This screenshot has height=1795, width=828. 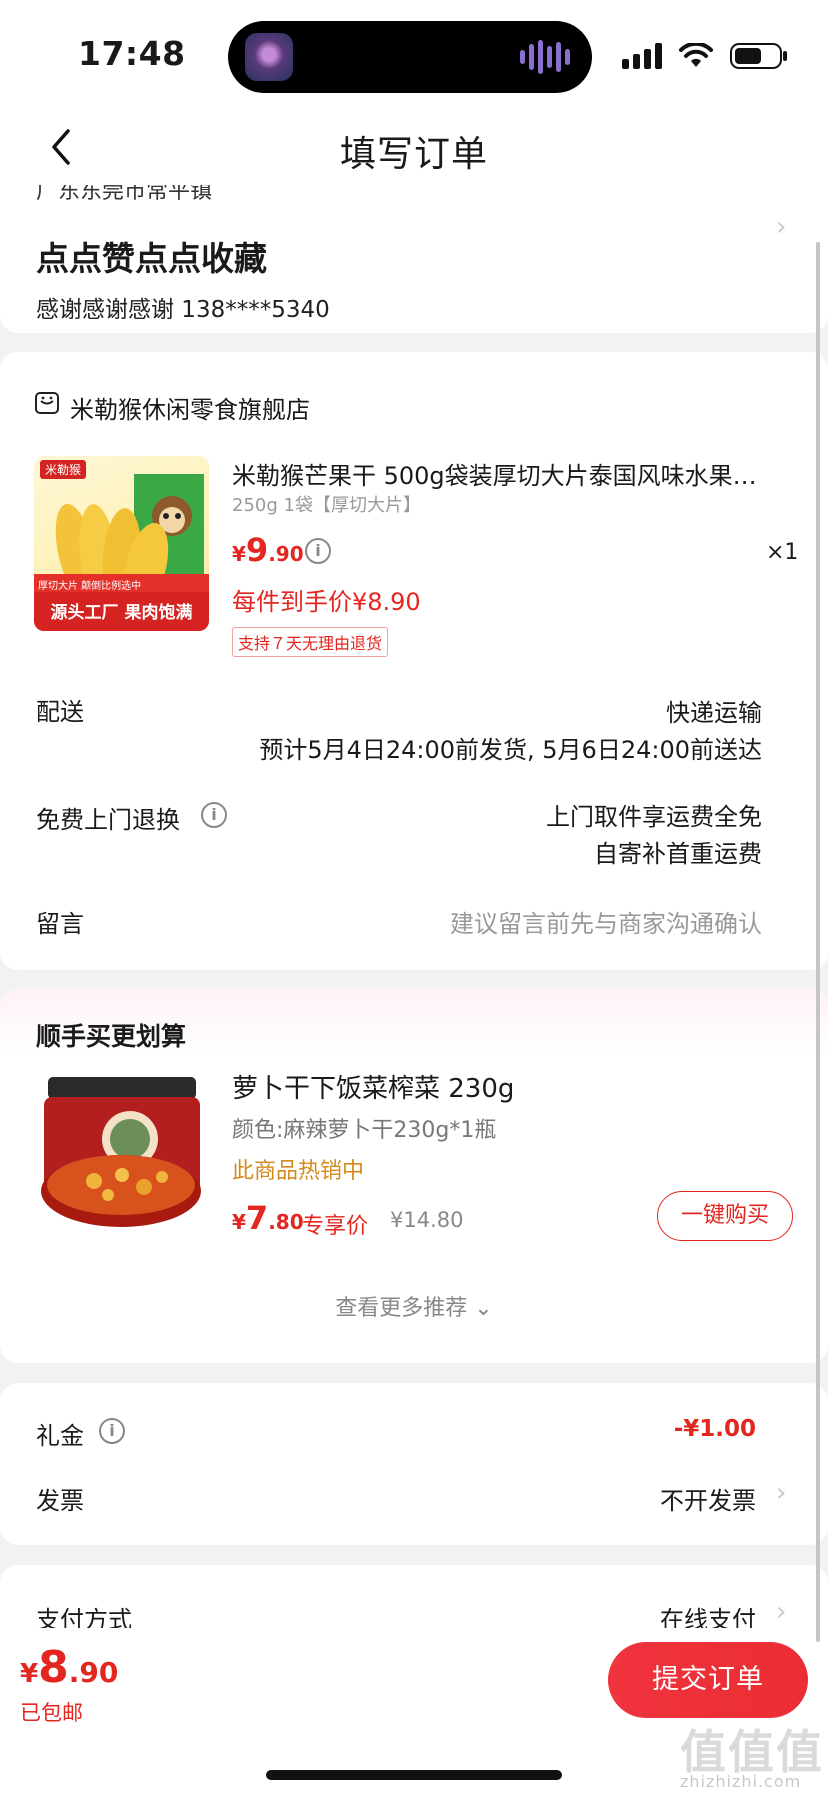 I want to click on recommend-product-image, so click(x=121, y=1155).